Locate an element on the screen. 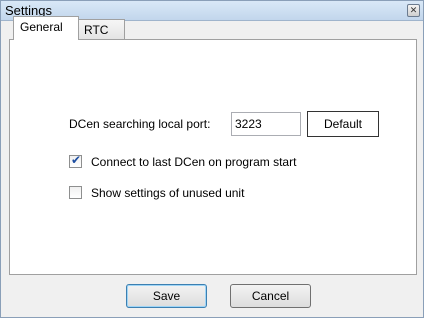 This screenshot has height=318, width=424. port-label: DCen searching local port: is located at coordinates (140, 124).